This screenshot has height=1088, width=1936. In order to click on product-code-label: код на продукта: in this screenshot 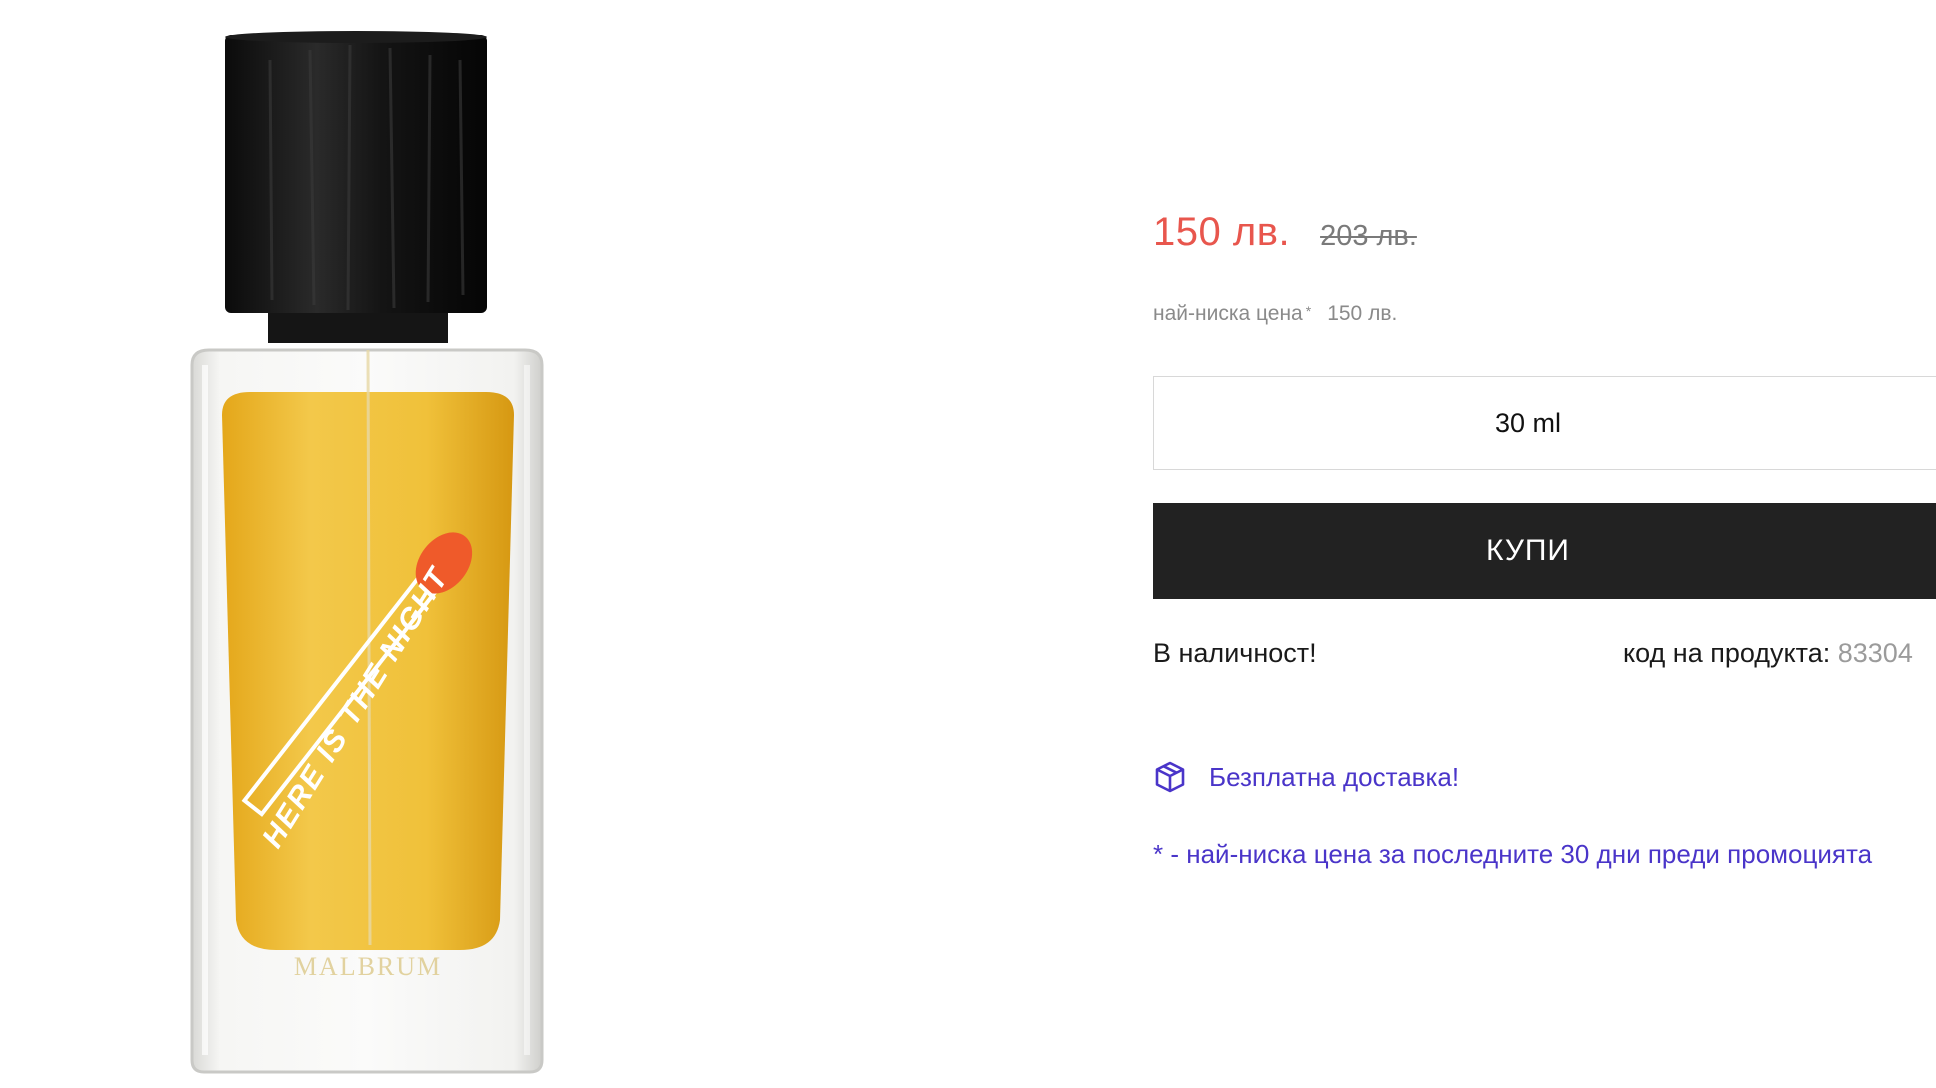, I will do `click(1727, 653)`.